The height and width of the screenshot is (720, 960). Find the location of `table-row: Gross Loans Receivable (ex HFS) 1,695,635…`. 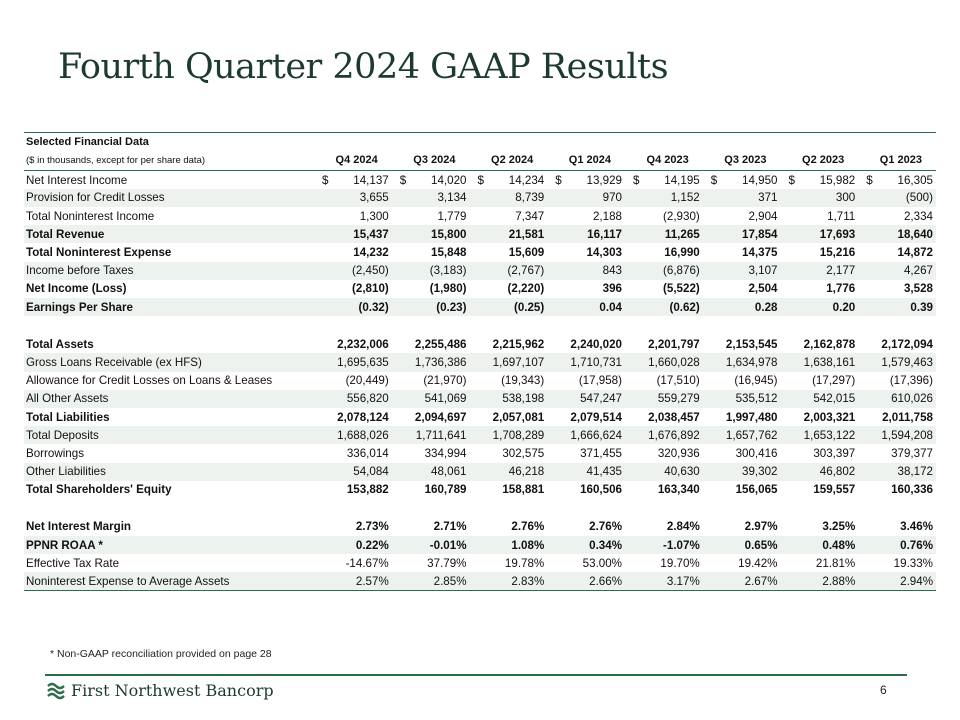

table-row: Gross Loans Receivable (ex HFS) 1,695,635… is located at coordinates (480, 362).